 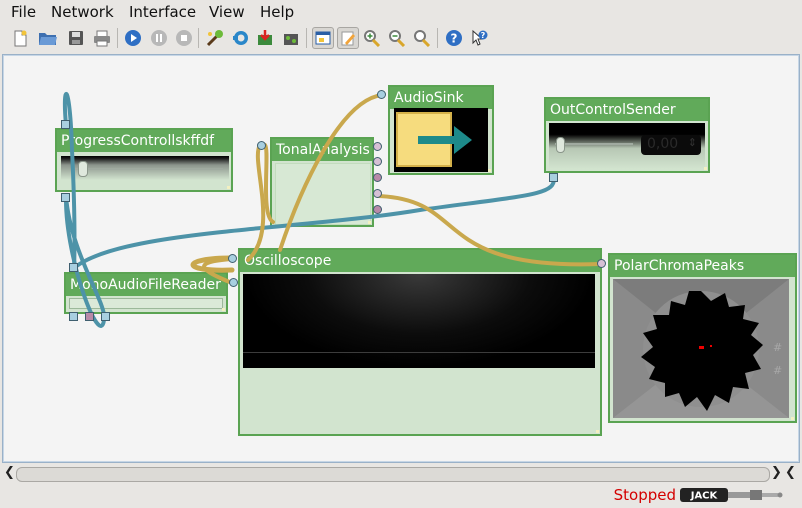 I want to click on whats-this-icon: ?, so click(x=479, y=38).